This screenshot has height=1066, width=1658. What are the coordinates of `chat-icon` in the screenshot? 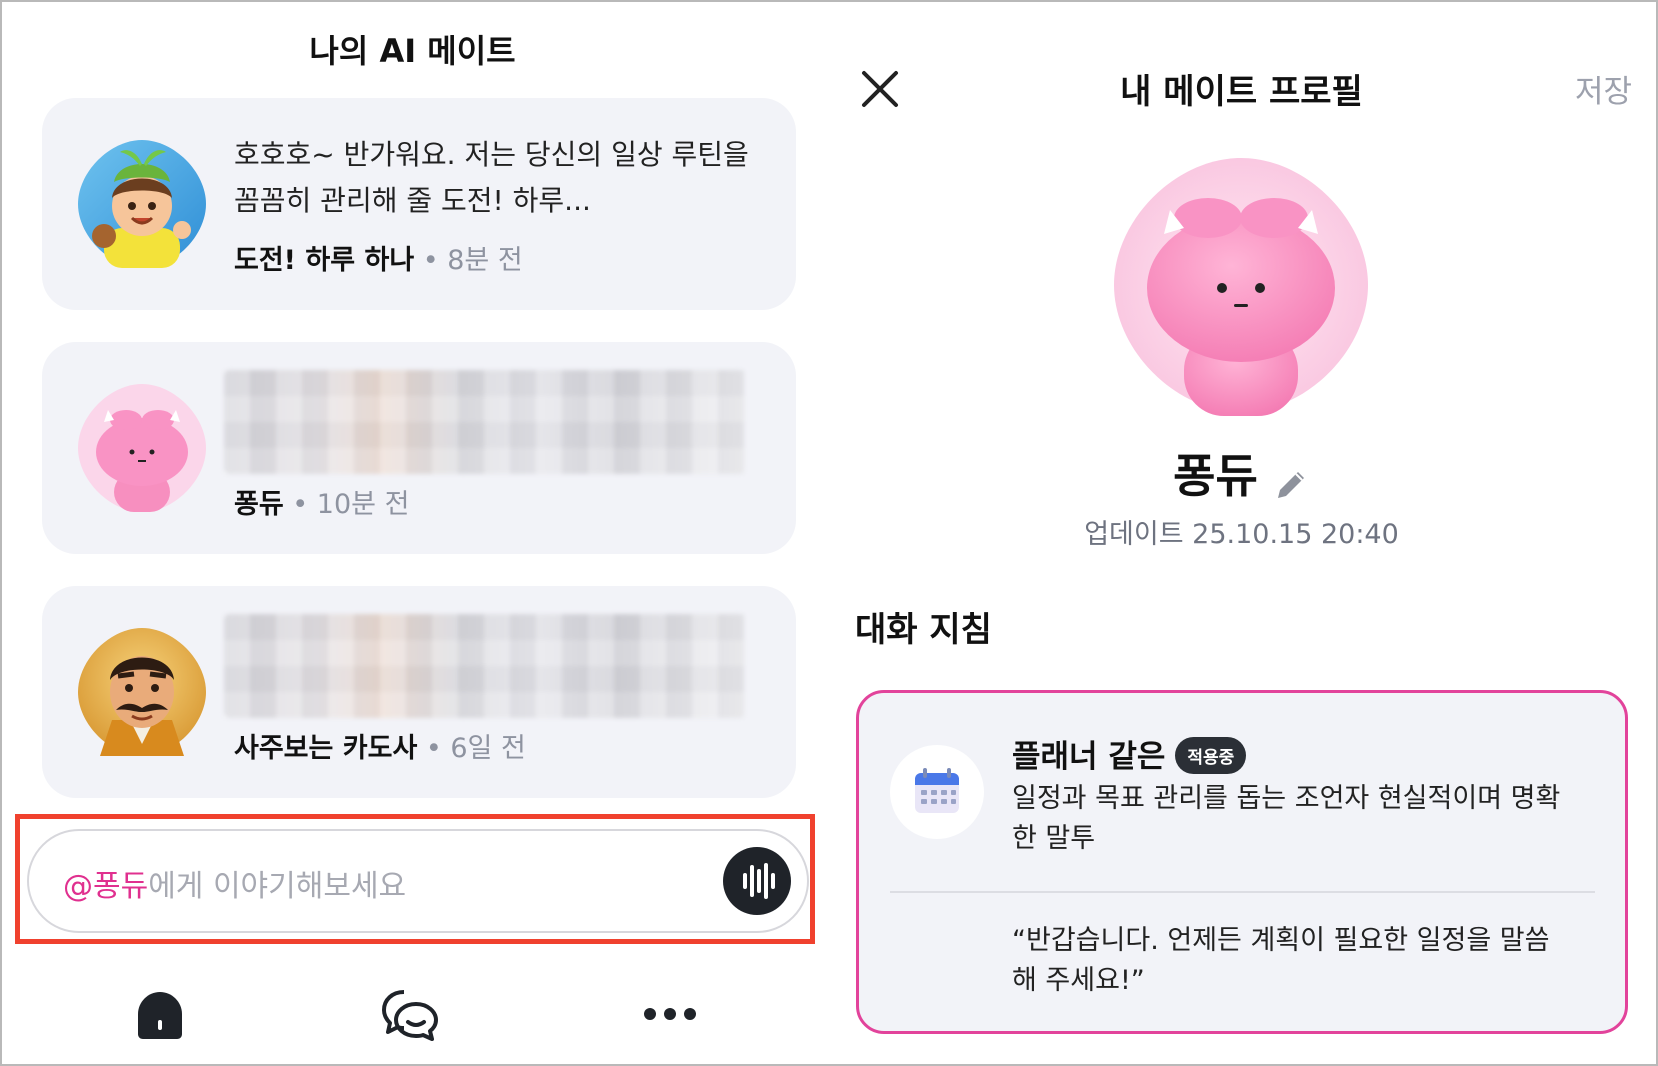 It's located at (410, 1015).